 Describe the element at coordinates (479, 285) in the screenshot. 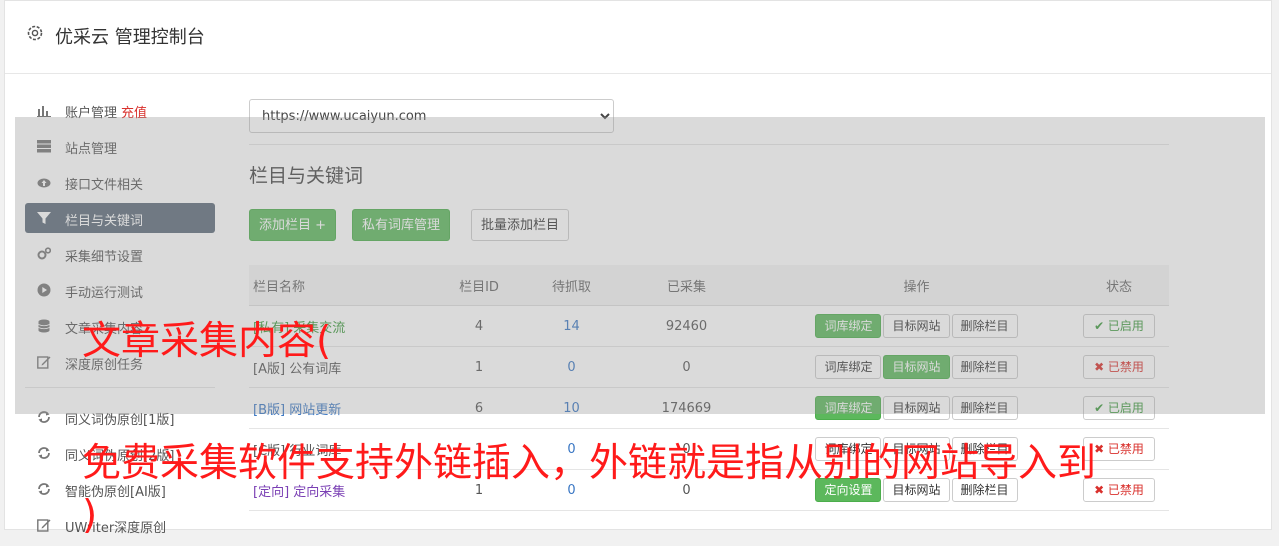

I see `col-header-id: 栏目ID` at that location.